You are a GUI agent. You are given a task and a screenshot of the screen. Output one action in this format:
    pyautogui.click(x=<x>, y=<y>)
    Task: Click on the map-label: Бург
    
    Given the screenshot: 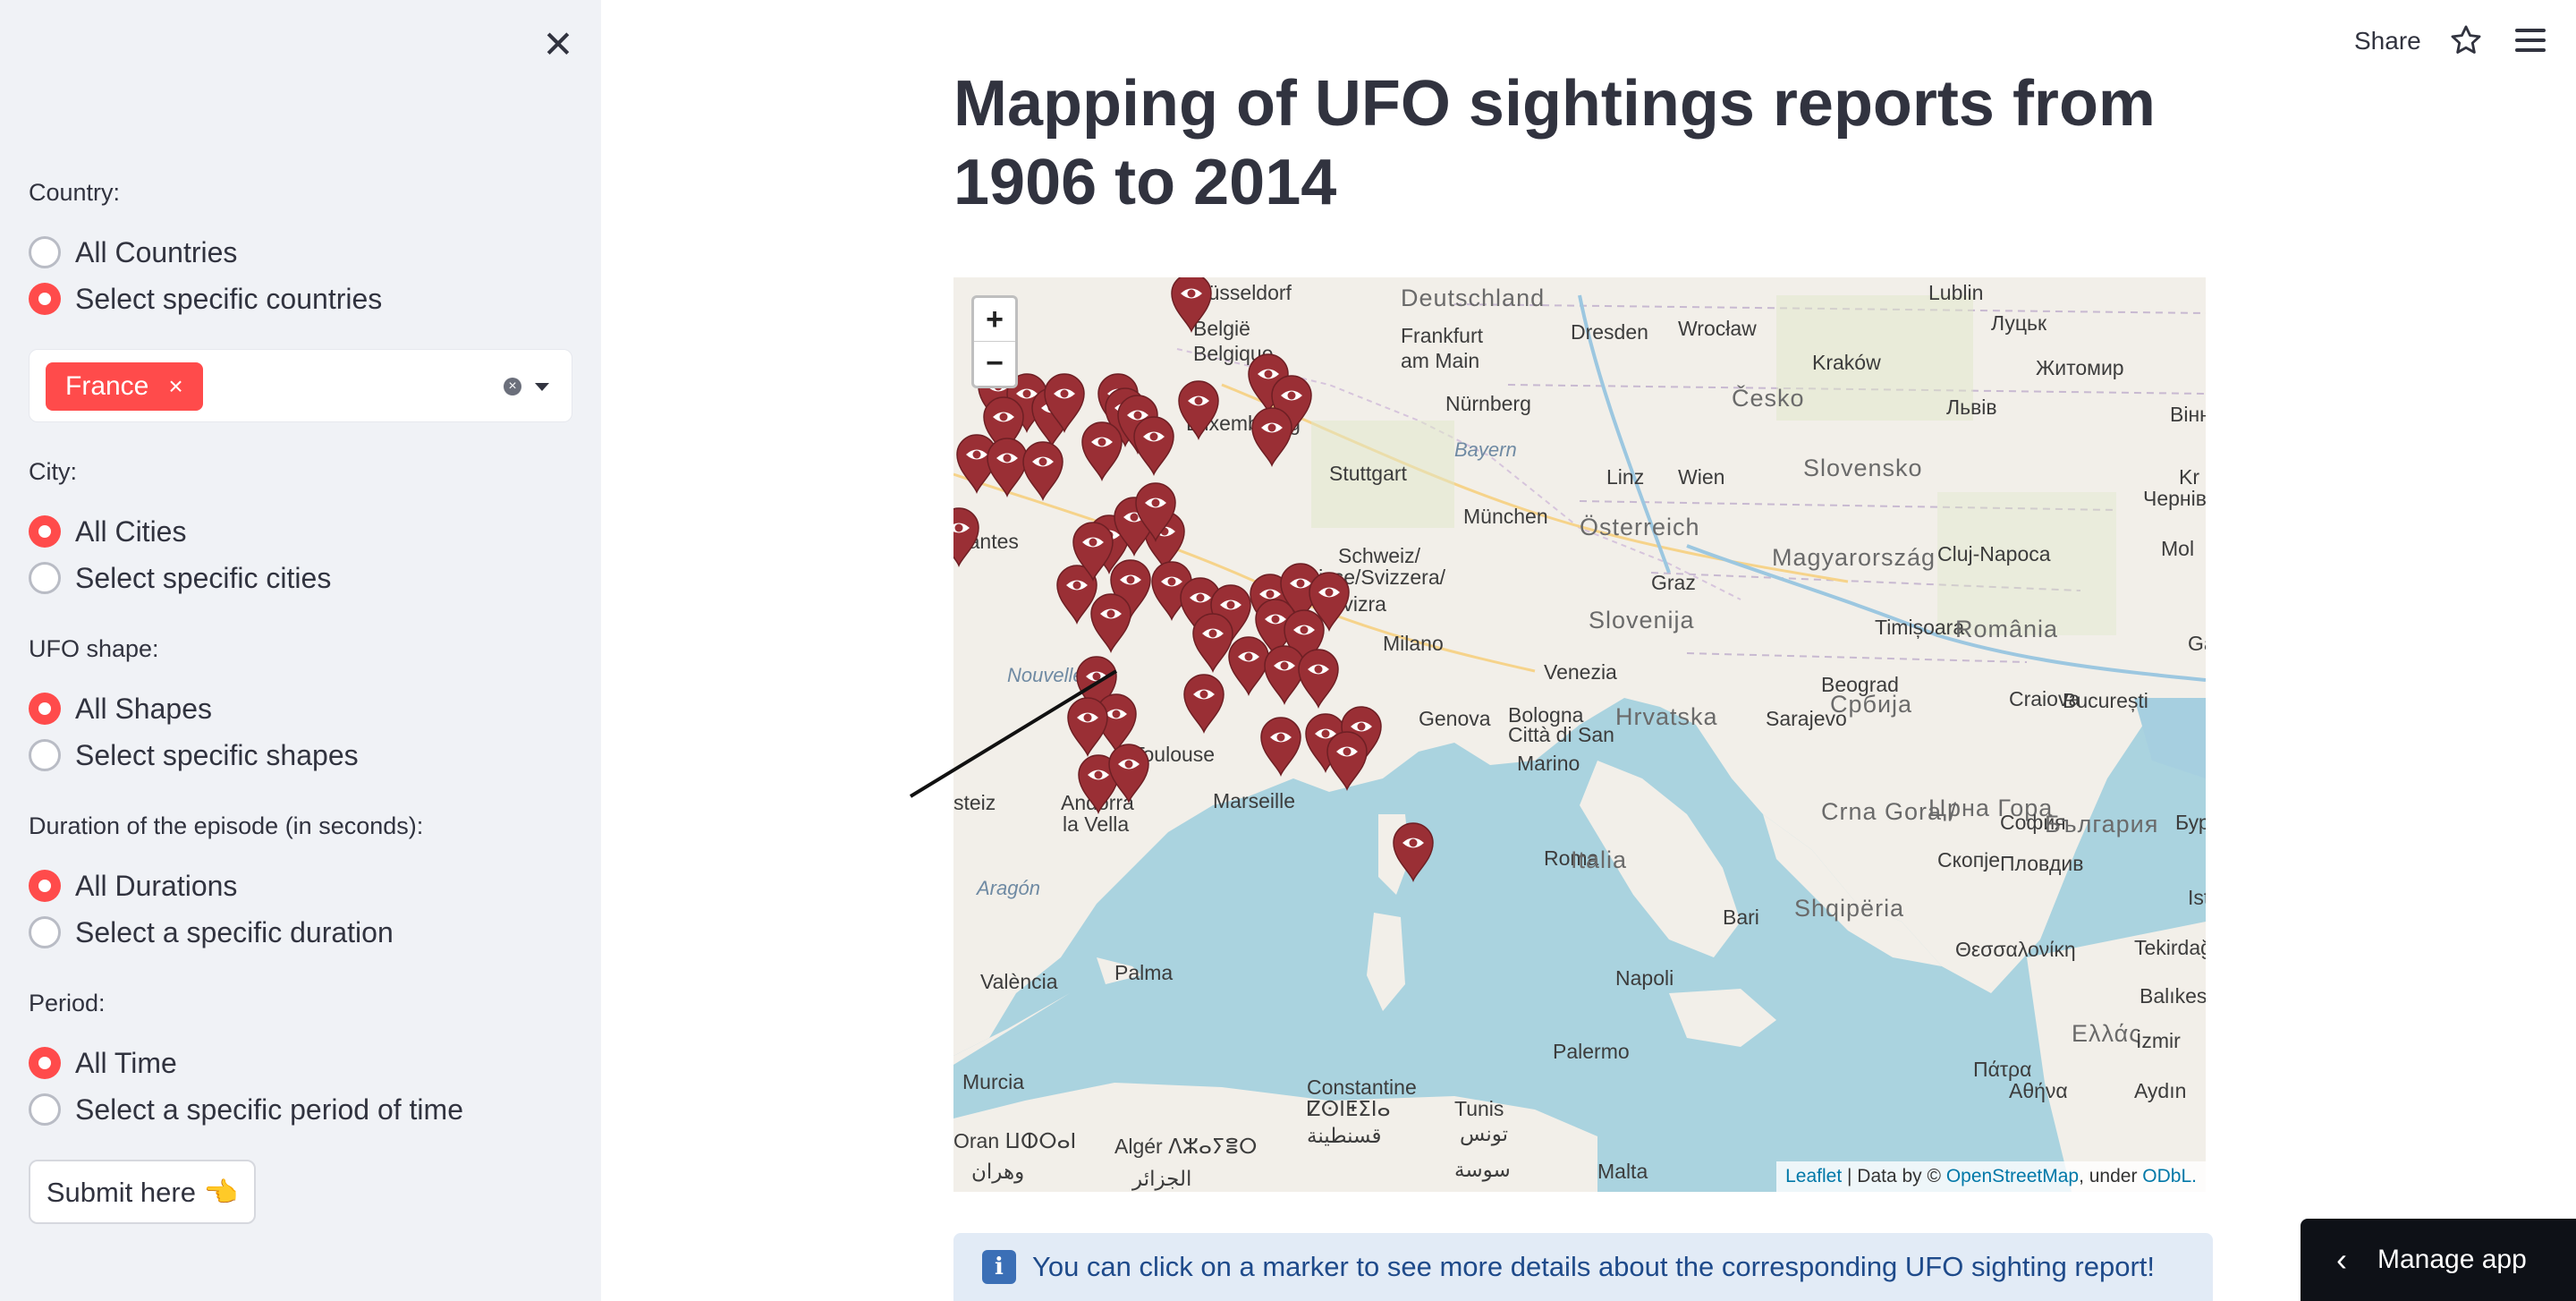 What is the action you would take?
    pyautogui.click(x=2190, y=822)
    